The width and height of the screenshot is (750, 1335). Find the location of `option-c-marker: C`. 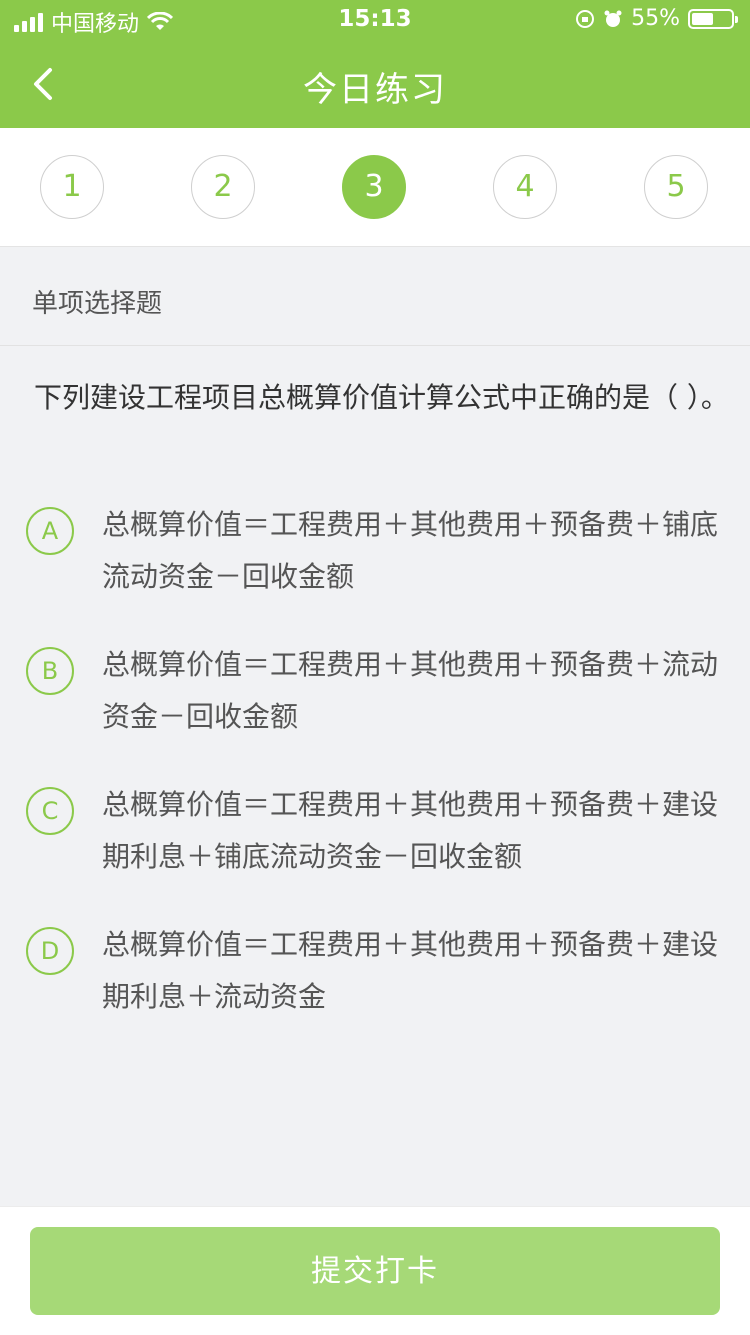

option-c-marker: C is located at coordinates (50, 811).